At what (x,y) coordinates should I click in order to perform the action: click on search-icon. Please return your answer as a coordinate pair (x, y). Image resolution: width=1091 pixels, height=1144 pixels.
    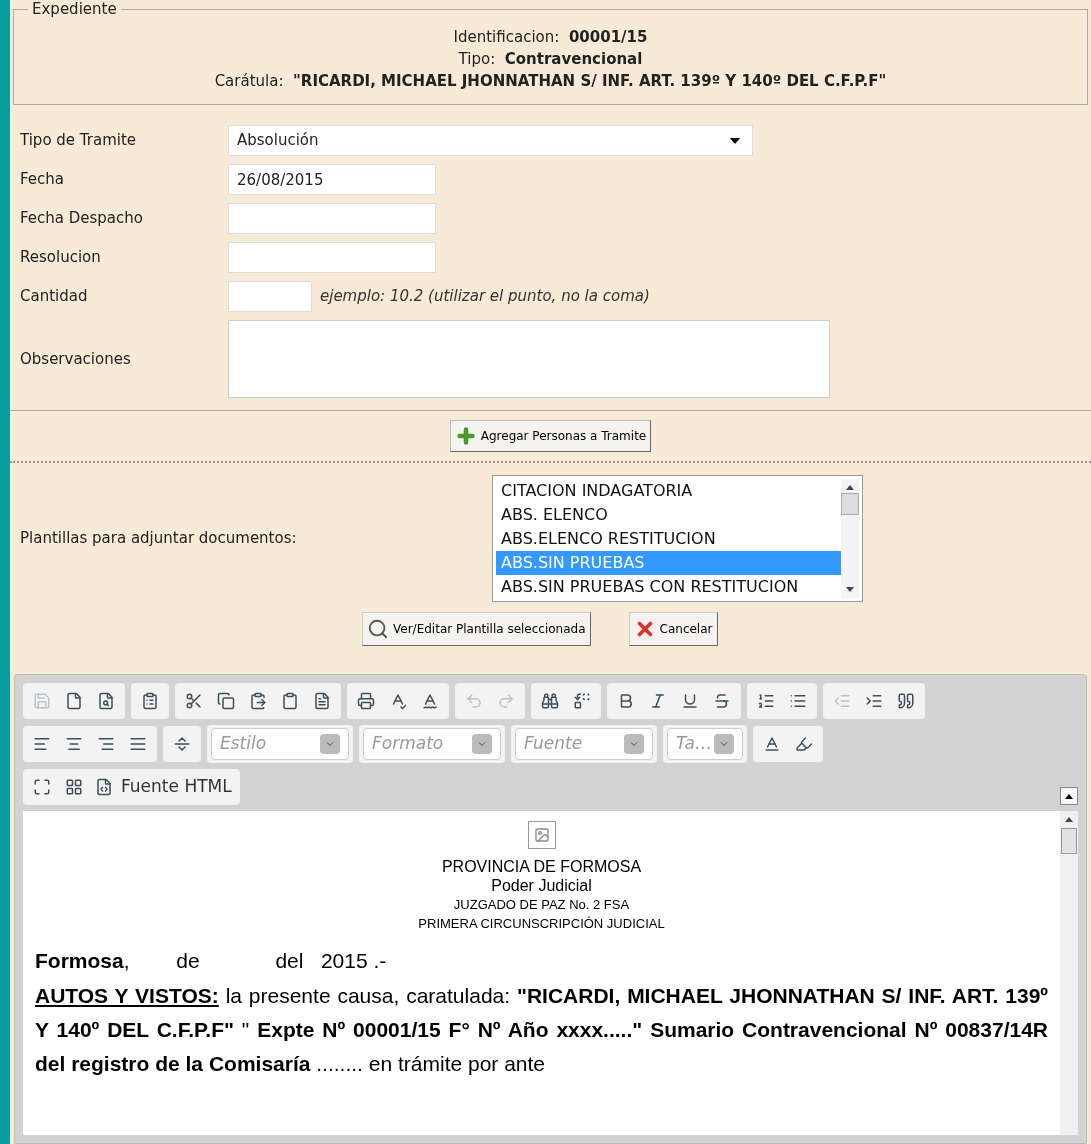
    Looking at the image, I should click on (378, 629).